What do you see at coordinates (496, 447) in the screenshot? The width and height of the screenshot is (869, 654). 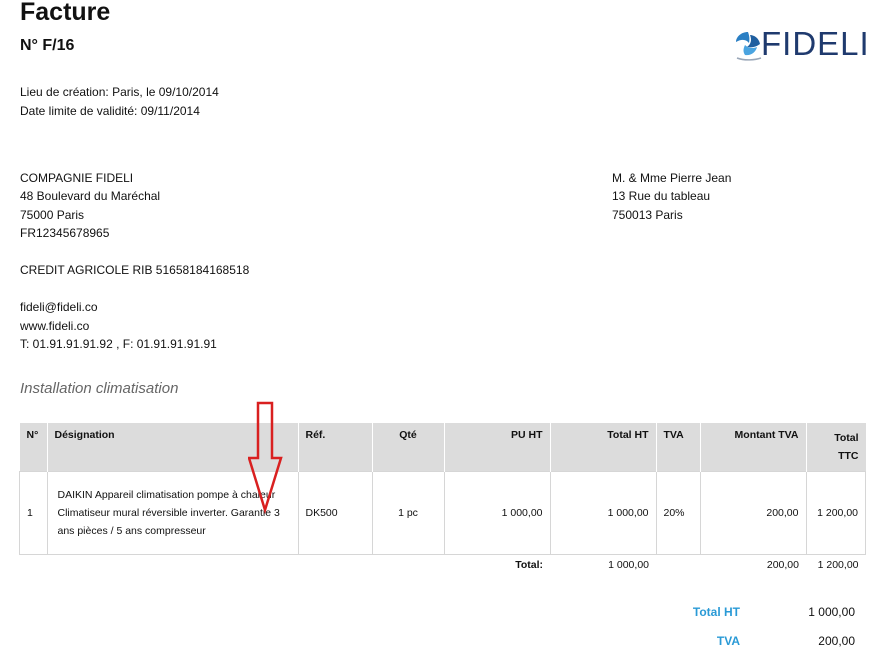 I see `col-pu: PU HT` at bounding box center [496, 447].